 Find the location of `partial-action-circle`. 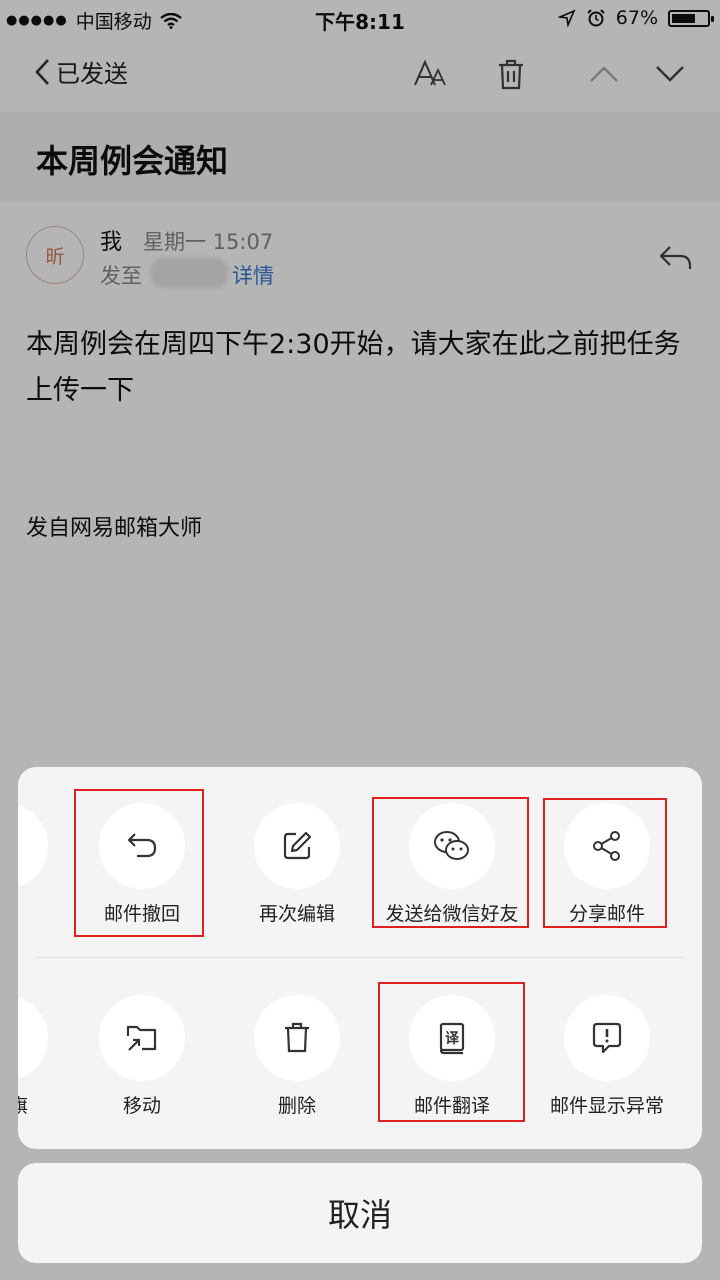

partial-action-circle is located at coordinates (33, 846).